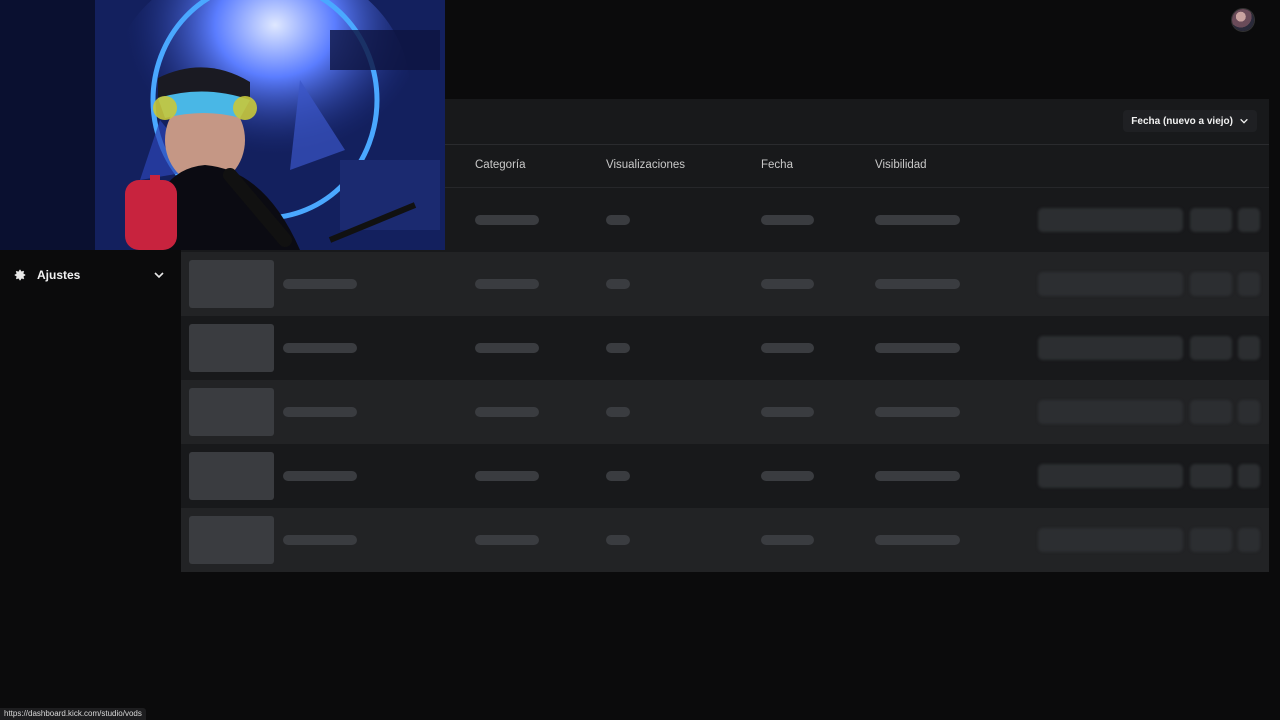  Describe the element at coordinates (59, 275) in the screenshot. I see `sidebar-item-label: Ajustes` at that location.